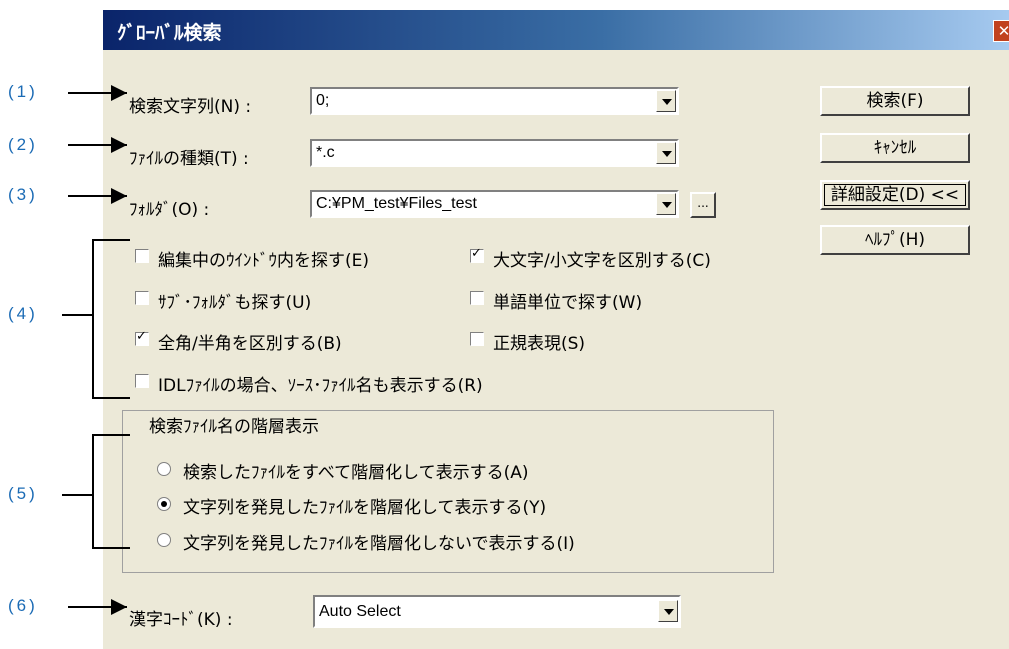 This screenshot has height=649, width=1009. Describe the element at coordinates (164, 469) in the screenshot. I see `hierarchy-all-files-radio` at that location.